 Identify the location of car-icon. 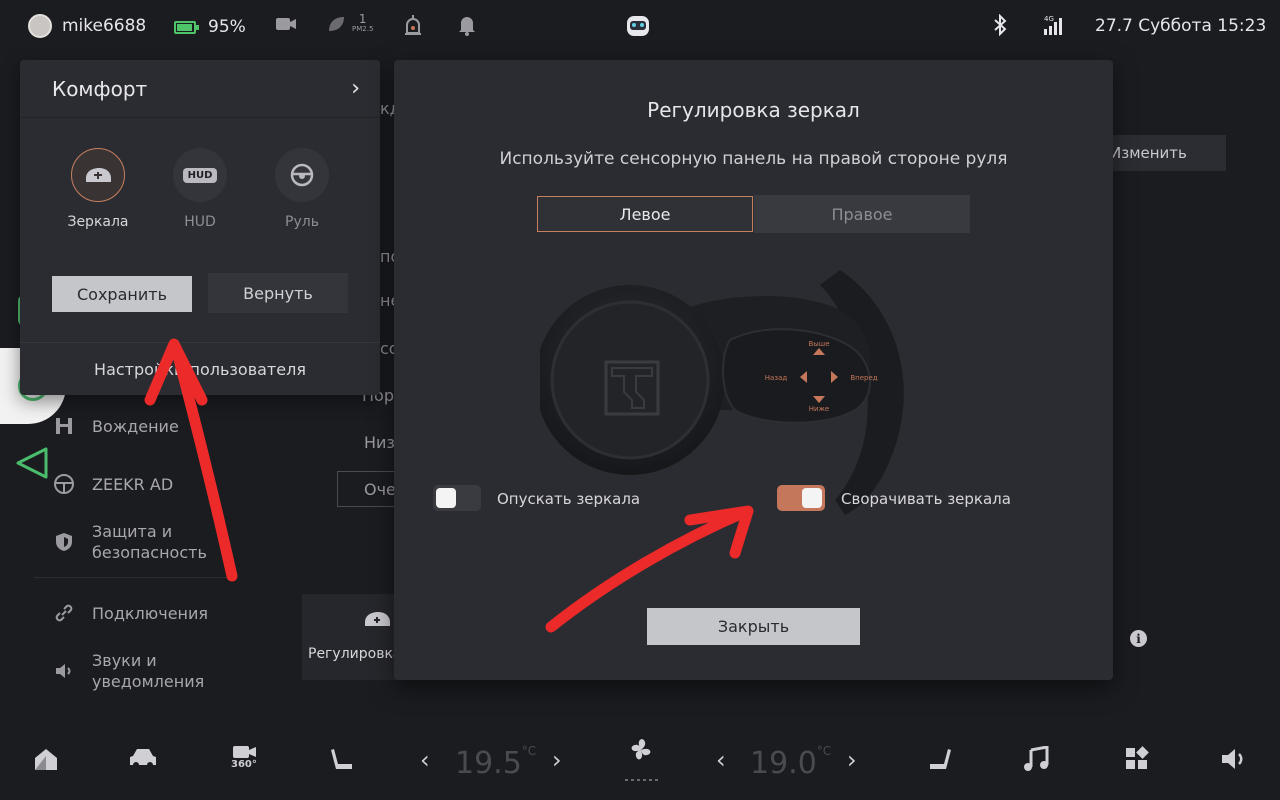
(143, 760).